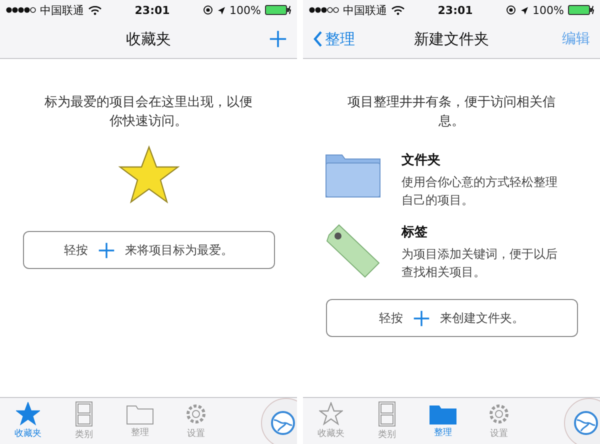 This screenshot has height=444, width=600. I want to click on item-description: 使用合你心意的方式轻松整理自己的项目。, so click(480, 191).